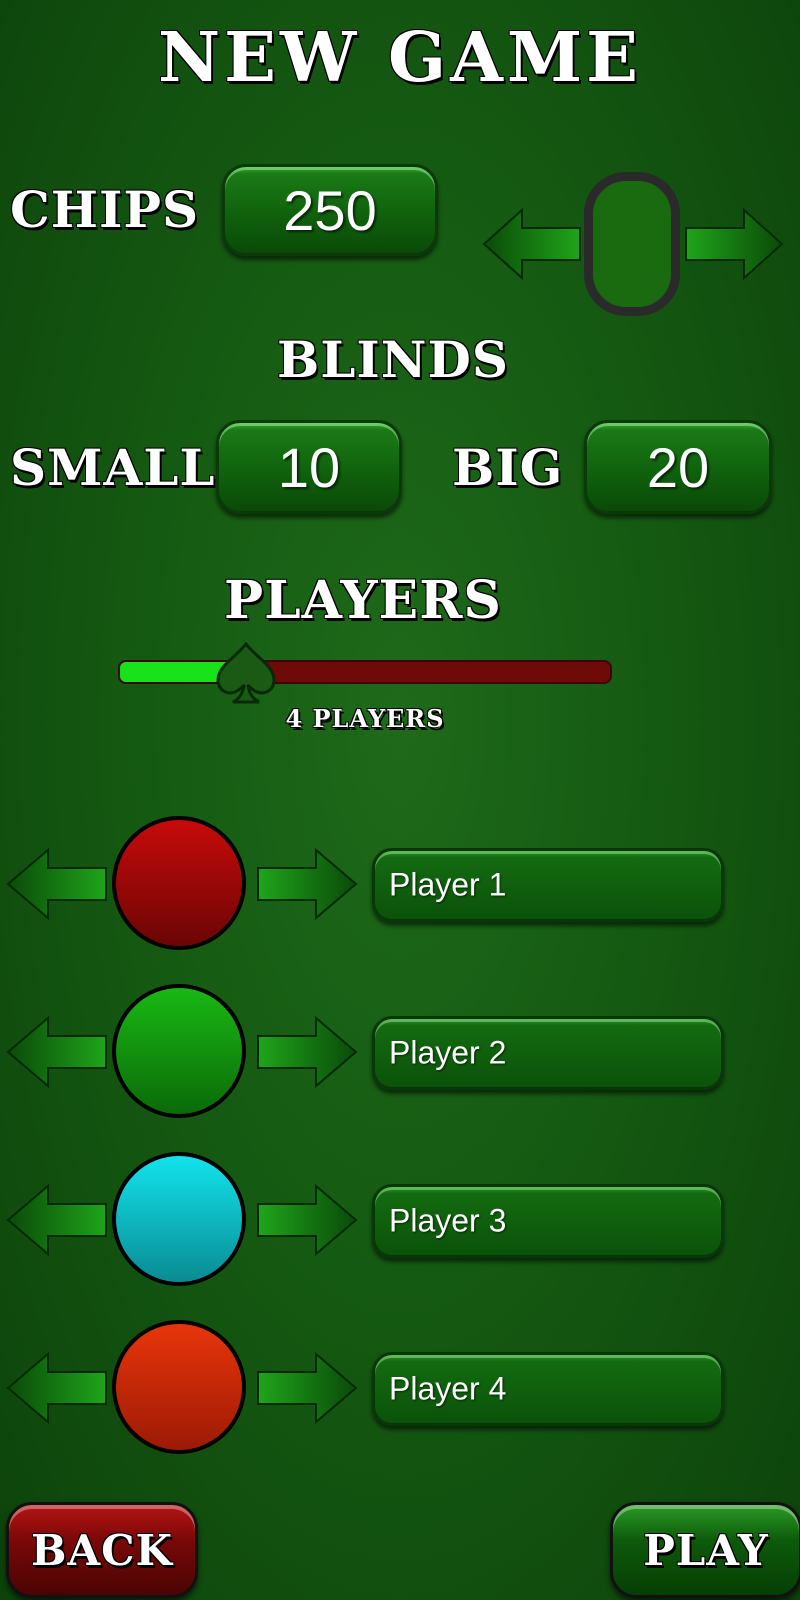  I want to click on spade-slider-handle-icon, so click(246, 674).